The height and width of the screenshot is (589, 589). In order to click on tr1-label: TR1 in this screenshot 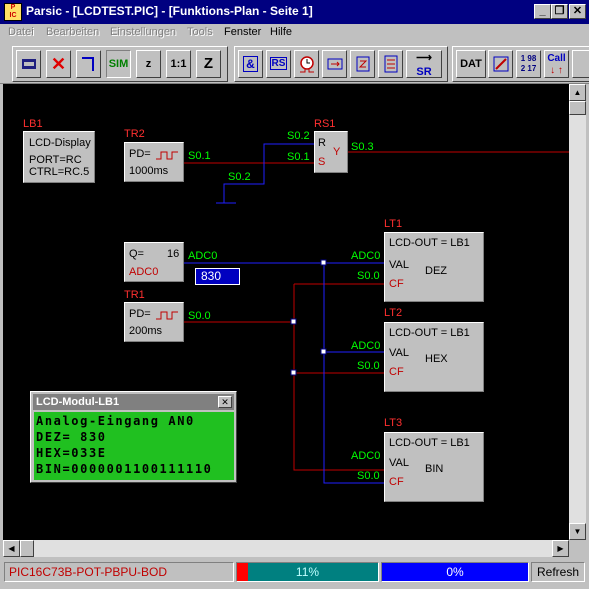, I will do `click(134, 295)`.